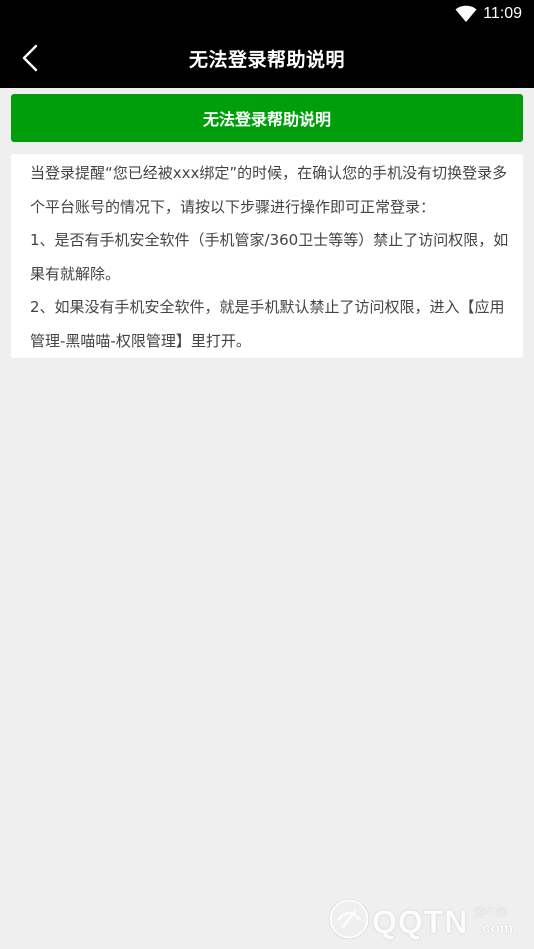  Describe the element at coordinates (502, 13) in the screenshot. I see `status-time: 11:09` at that location.